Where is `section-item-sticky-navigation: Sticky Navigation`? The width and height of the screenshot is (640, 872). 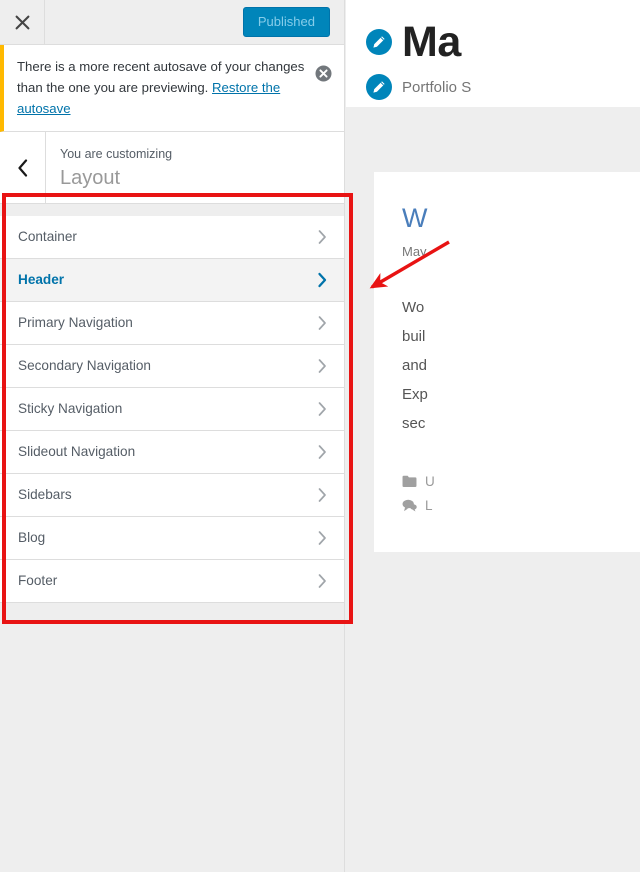
section-item-sticky-navigation: Sticky Navigation is located at coordinates (172, 409).